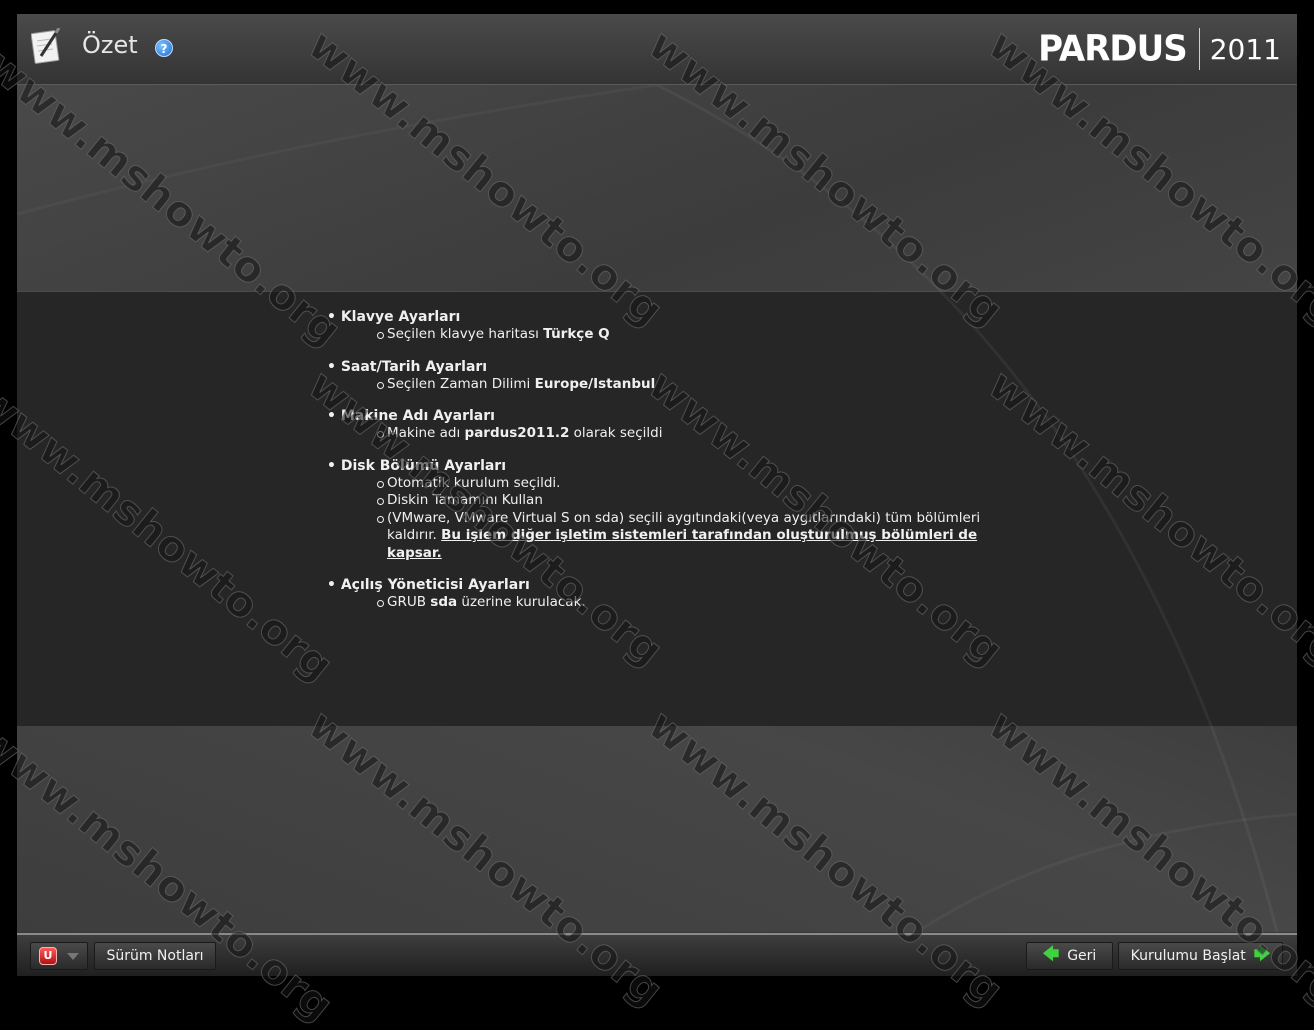 Image resolution: width=1314 pixels, height=1030 pixels. What do you see at coordinates (677, 367) in the screenshot?
I see `section-heading: Saat/Tarih Ayarları` at bounding box center [677, 367].